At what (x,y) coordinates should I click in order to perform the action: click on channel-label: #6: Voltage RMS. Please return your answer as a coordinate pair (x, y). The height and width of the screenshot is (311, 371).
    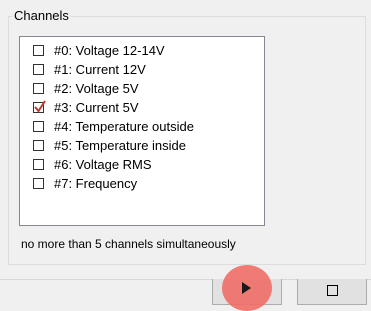
    Looking at the image, I should click on (103, 164).